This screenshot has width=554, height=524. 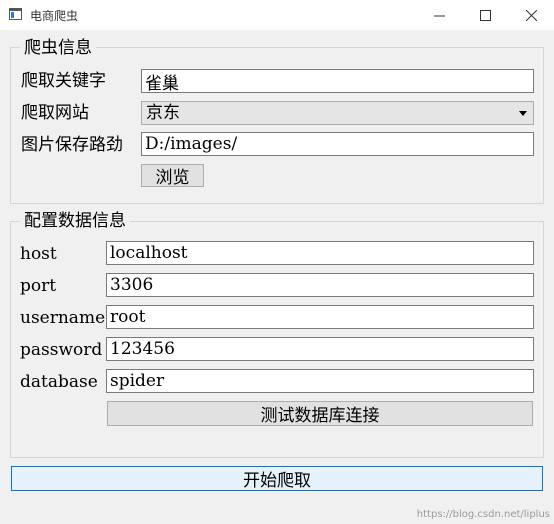 I want to click on site-select-value: 京东, so click(x=163, y=113).